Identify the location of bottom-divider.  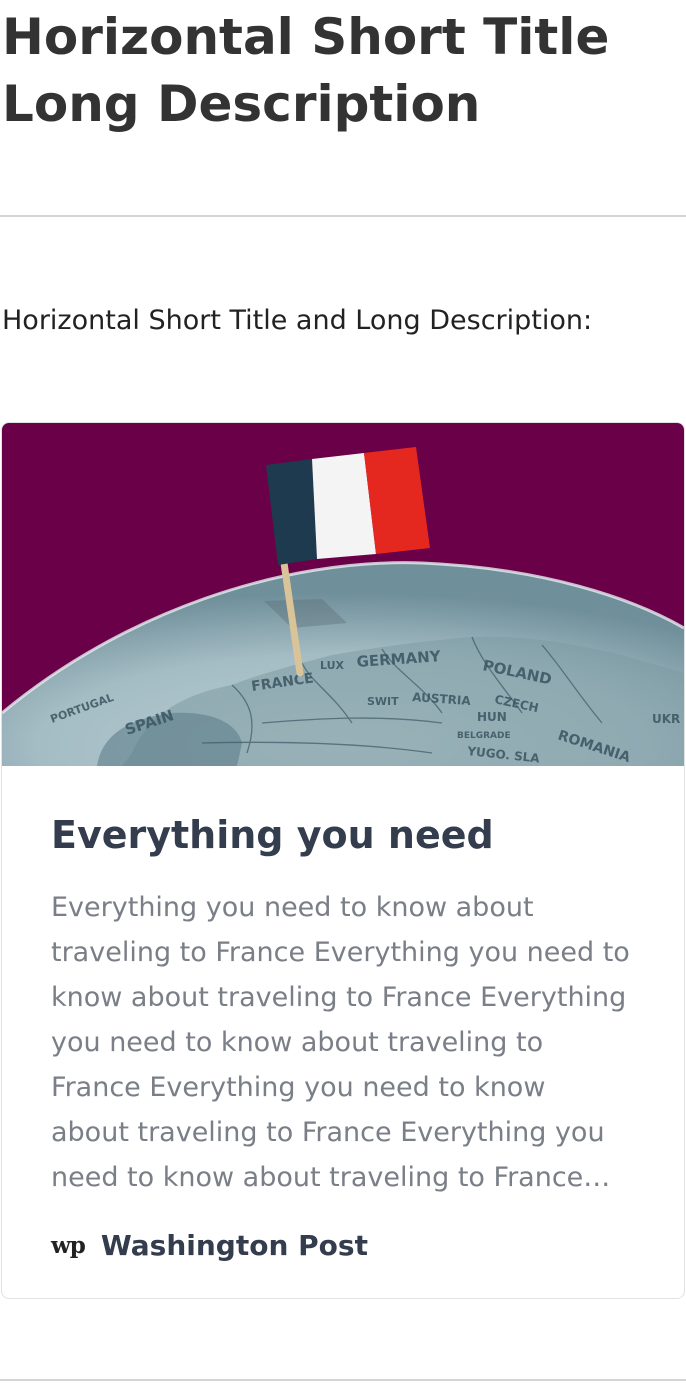
(343, 1380).